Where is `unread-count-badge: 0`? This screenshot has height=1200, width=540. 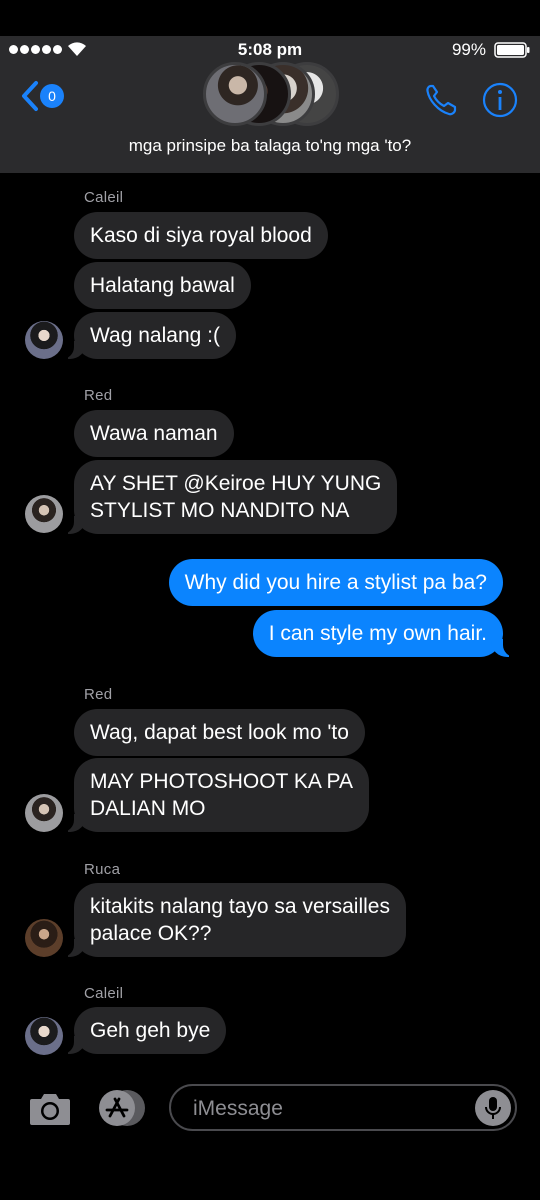 unread-count-badge: 0 is located at coordinates (52, 96).